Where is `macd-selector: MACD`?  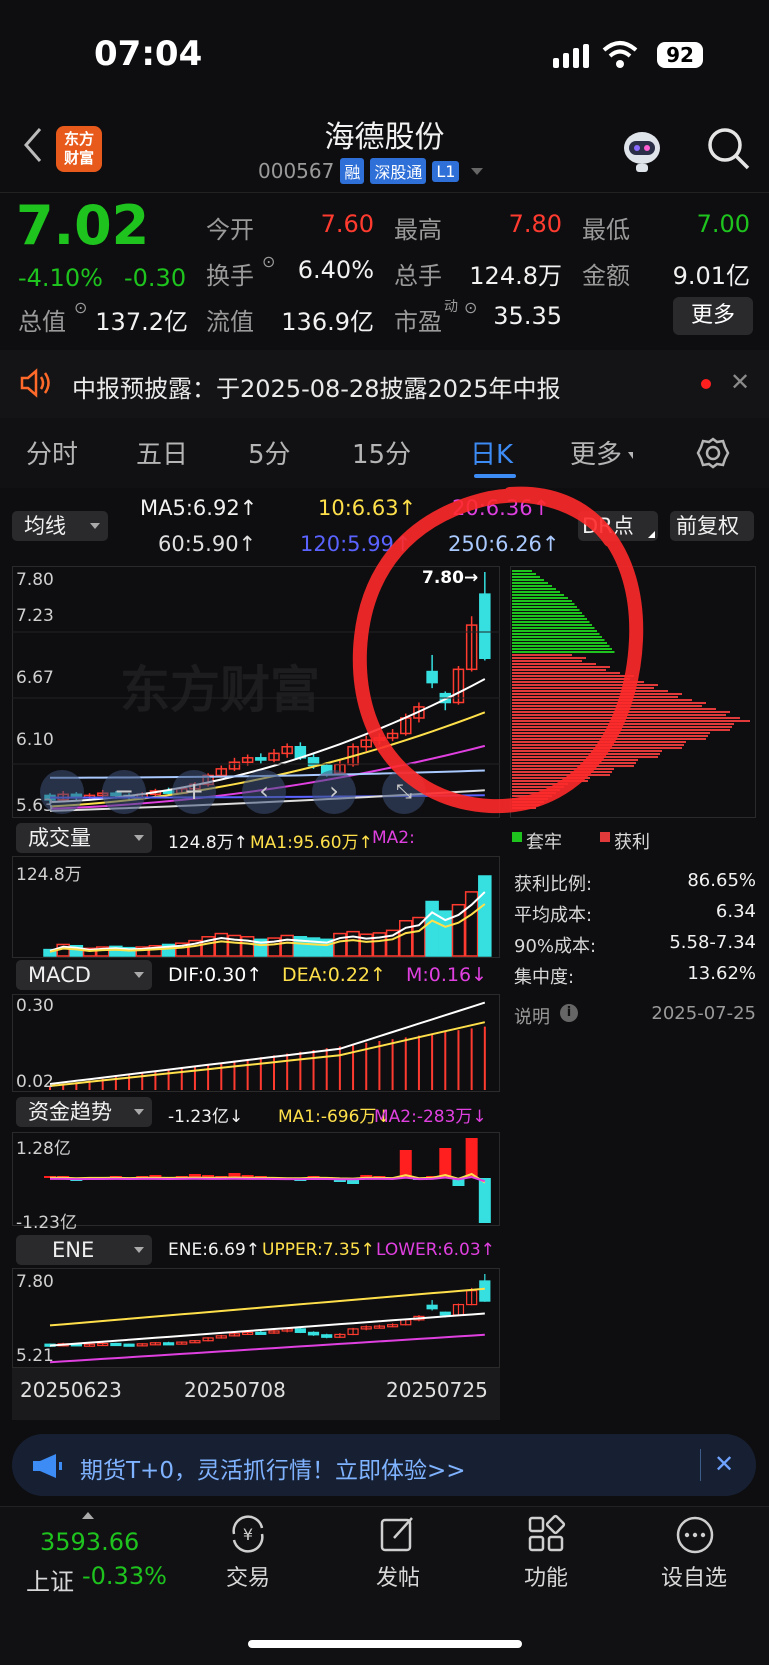 macd-selector: MACD is located at coordinates (84, 975).